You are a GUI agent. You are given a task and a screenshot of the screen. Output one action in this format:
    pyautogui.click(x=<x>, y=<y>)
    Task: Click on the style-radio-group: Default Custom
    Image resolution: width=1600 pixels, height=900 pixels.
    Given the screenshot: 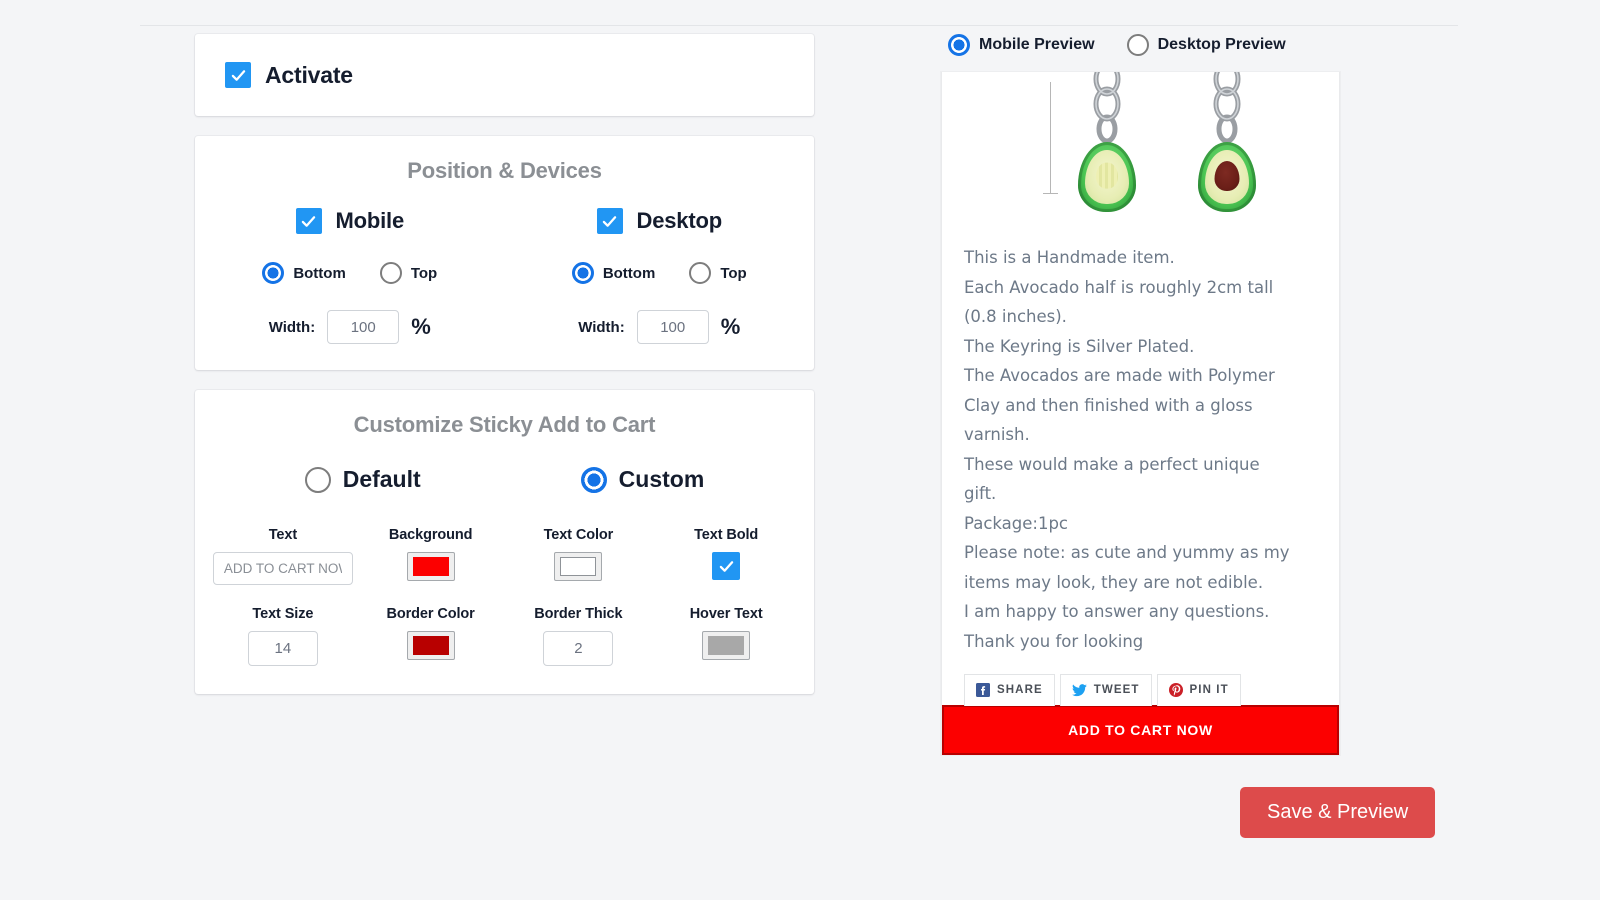 What is the action you would take?
    pyautogui.click(x=504, y=479)
    